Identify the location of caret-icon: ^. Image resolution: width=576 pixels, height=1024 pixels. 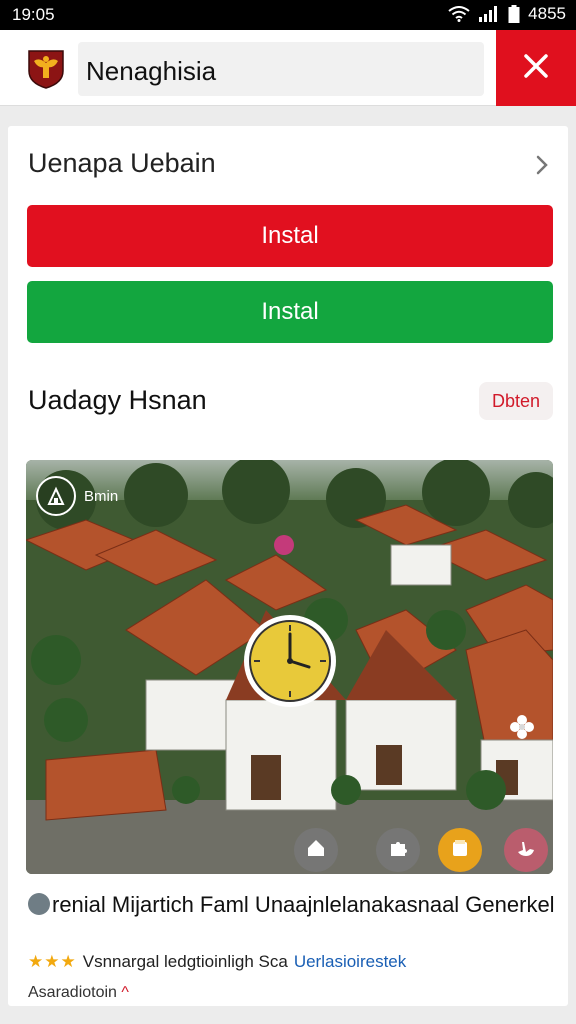
(125, 992).